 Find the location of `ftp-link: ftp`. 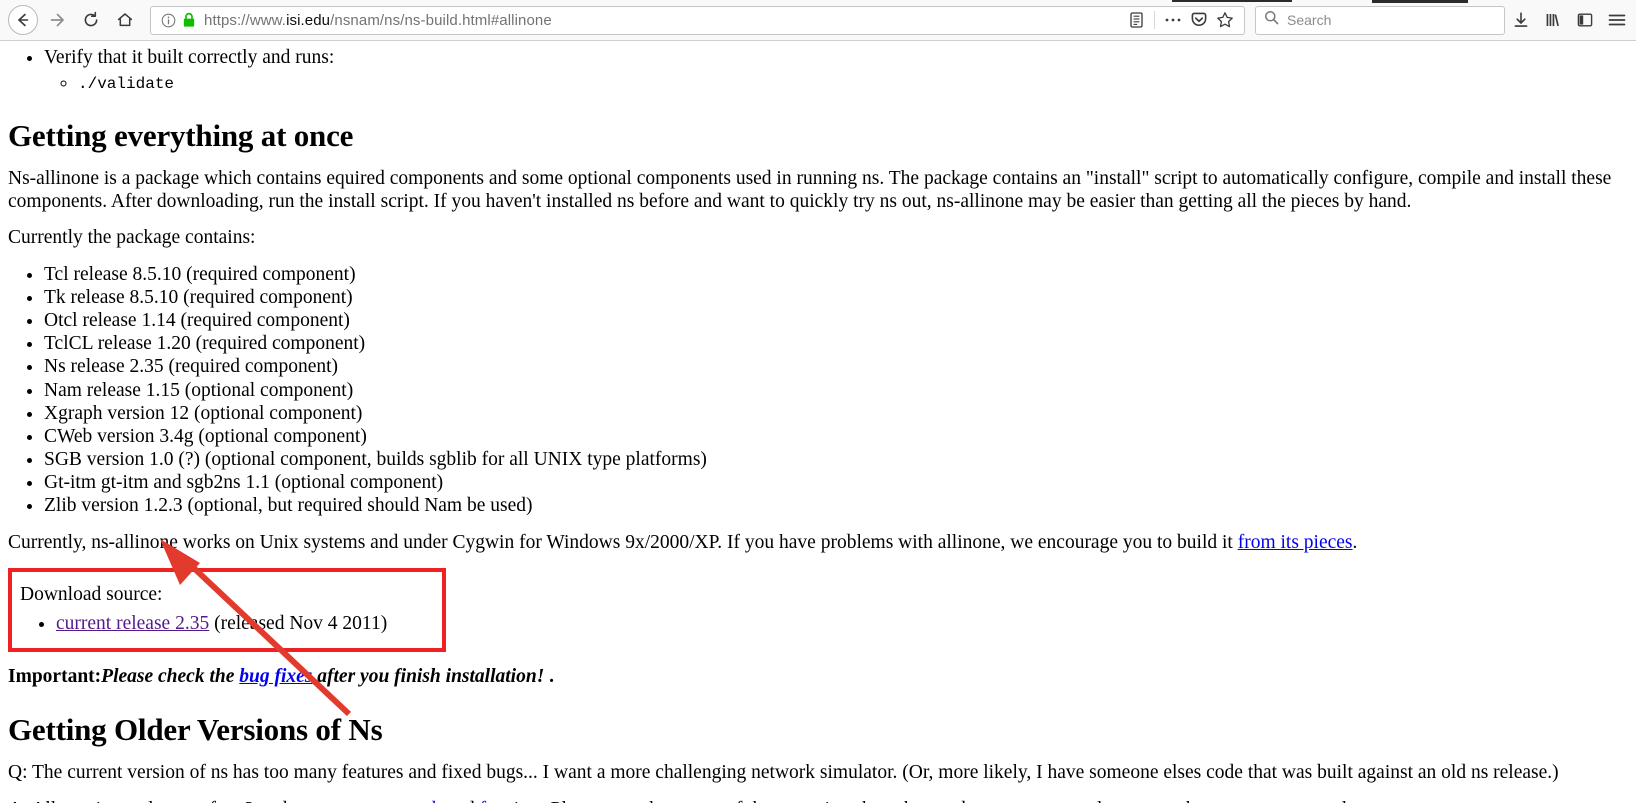

ftp-link: ftp is located at coordinates (491, 801).